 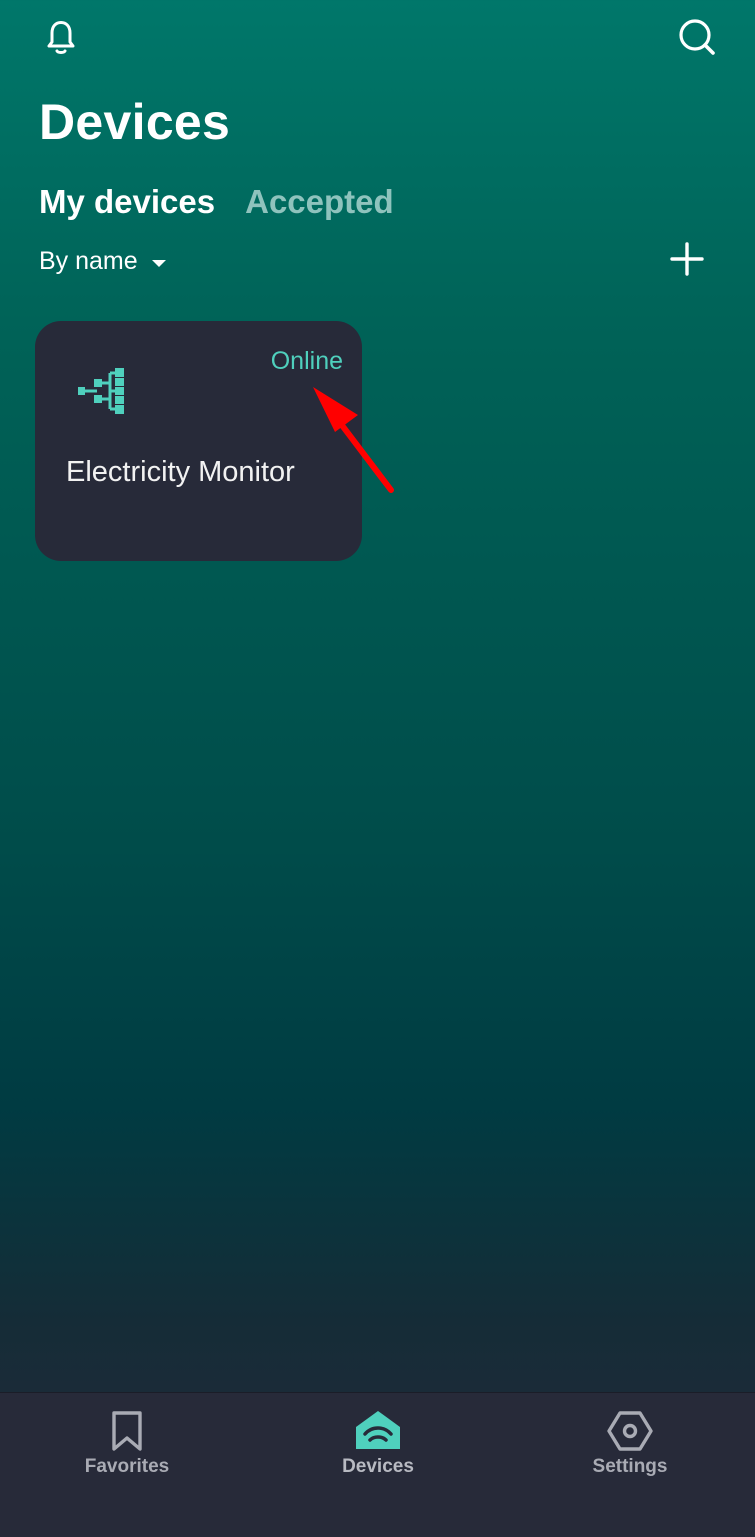 I want to click on bookmark-icon, so click(x=127, y=1431).